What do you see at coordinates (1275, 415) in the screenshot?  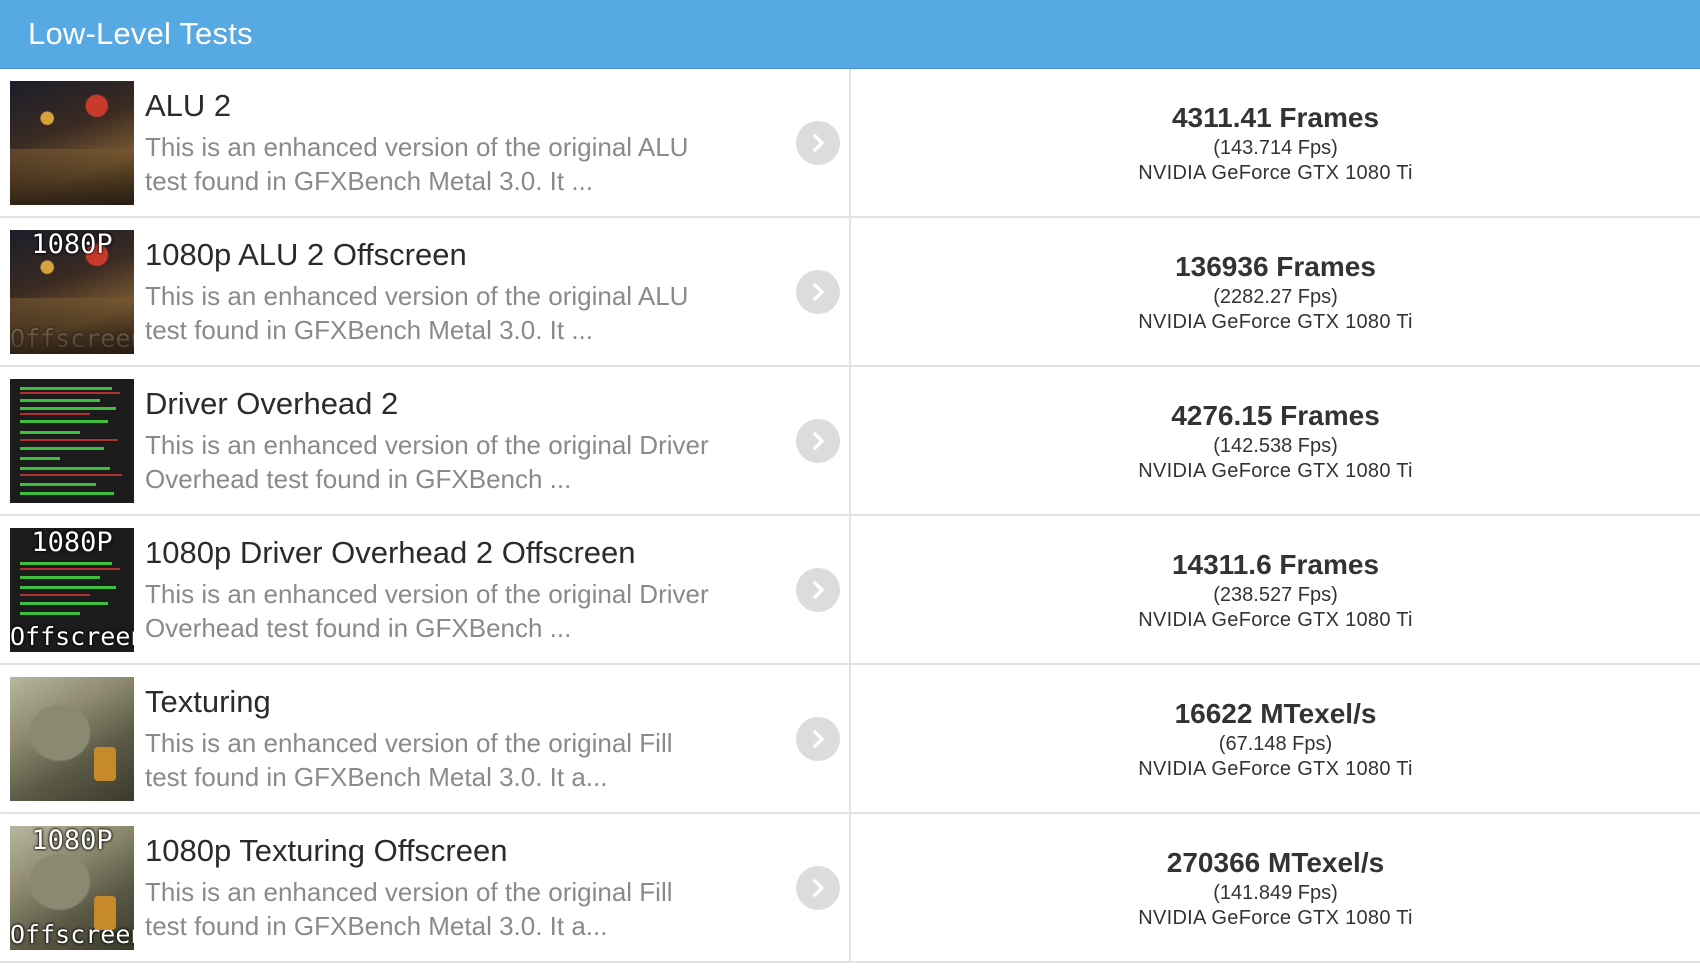 I see `result-score: 4276.15 Frames` at bounding box center [1275, 415].